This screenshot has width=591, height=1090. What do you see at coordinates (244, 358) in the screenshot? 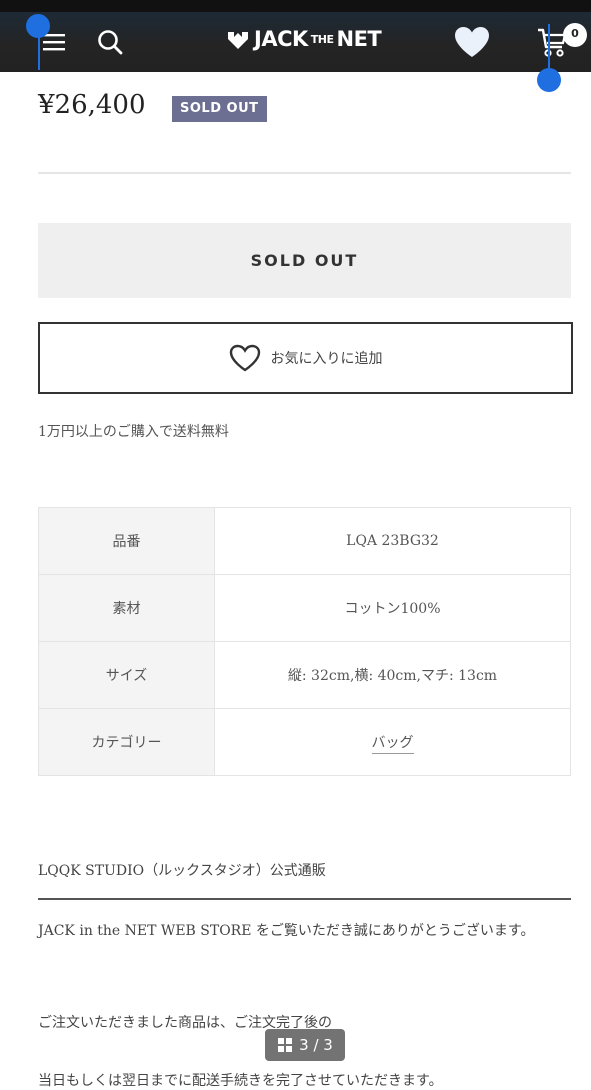
I see `heart-outline-icon` at bounding box center [244, 358].